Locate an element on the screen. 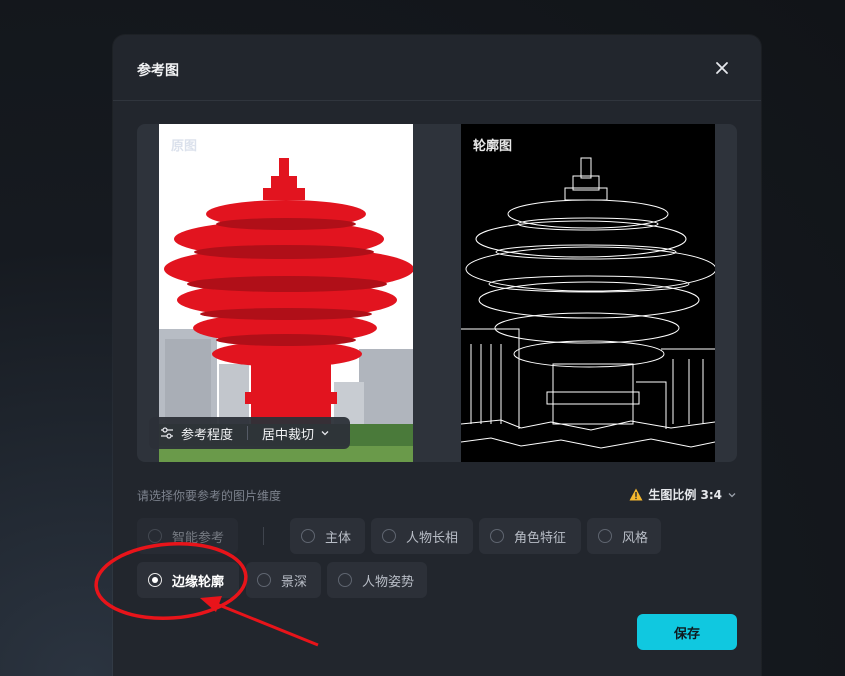  close-icon is located at coordinates (722, 68).